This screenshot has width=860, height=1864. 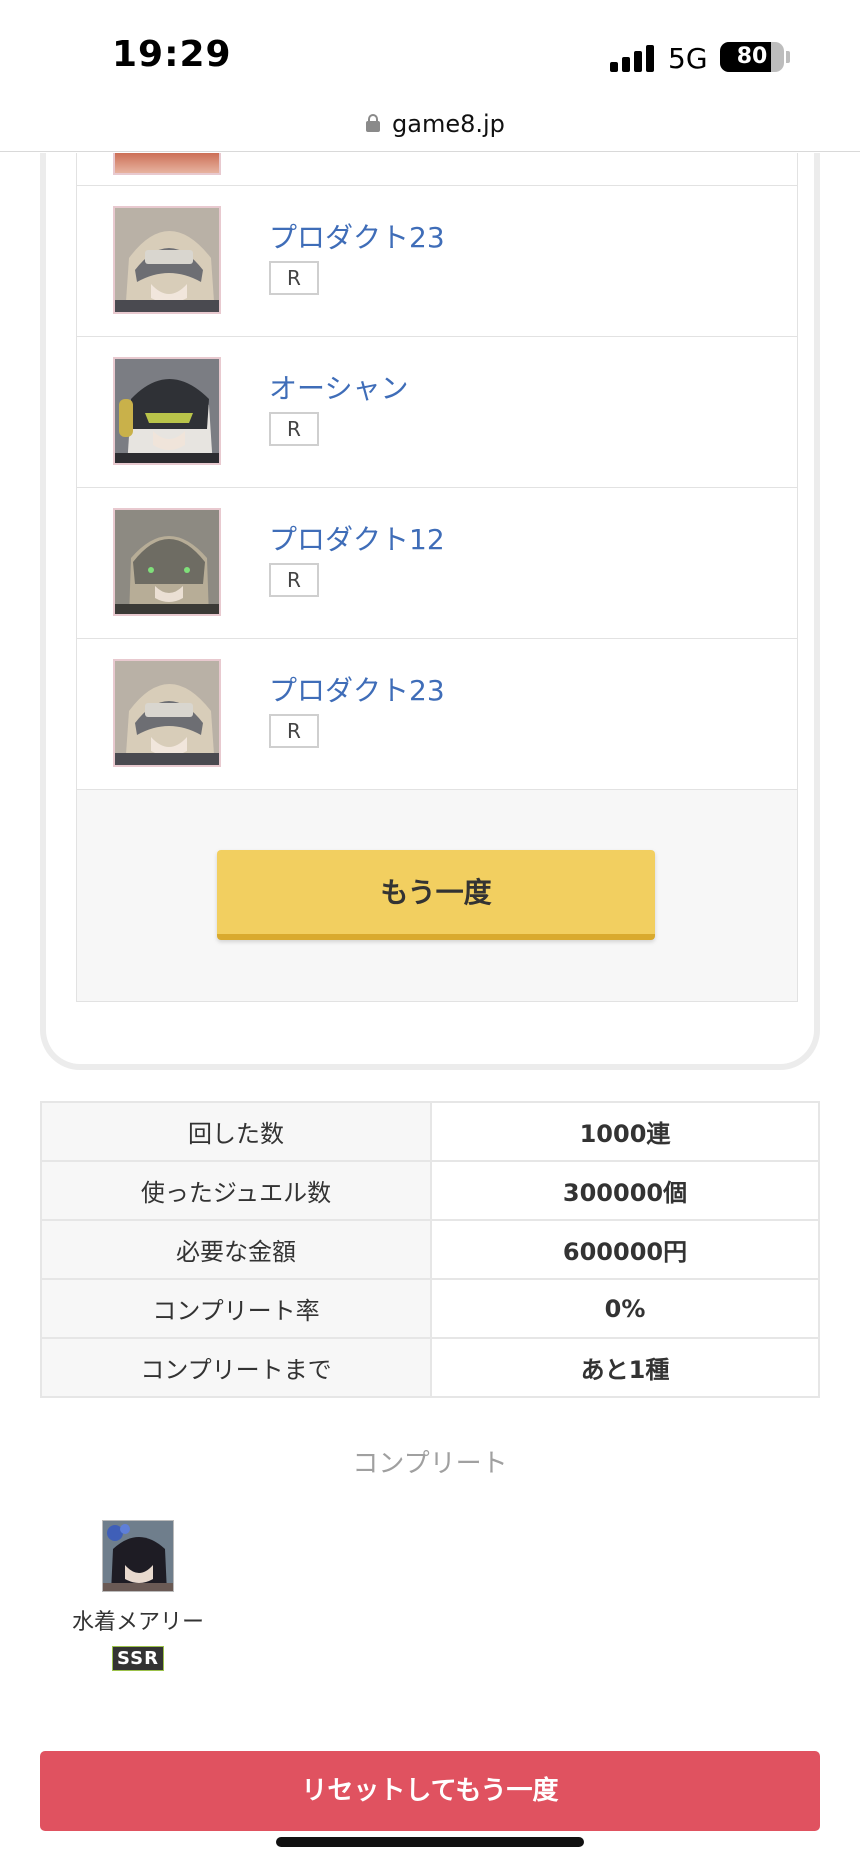 I want to click on stats-value: 600000円, so click(x=625, y=1249).